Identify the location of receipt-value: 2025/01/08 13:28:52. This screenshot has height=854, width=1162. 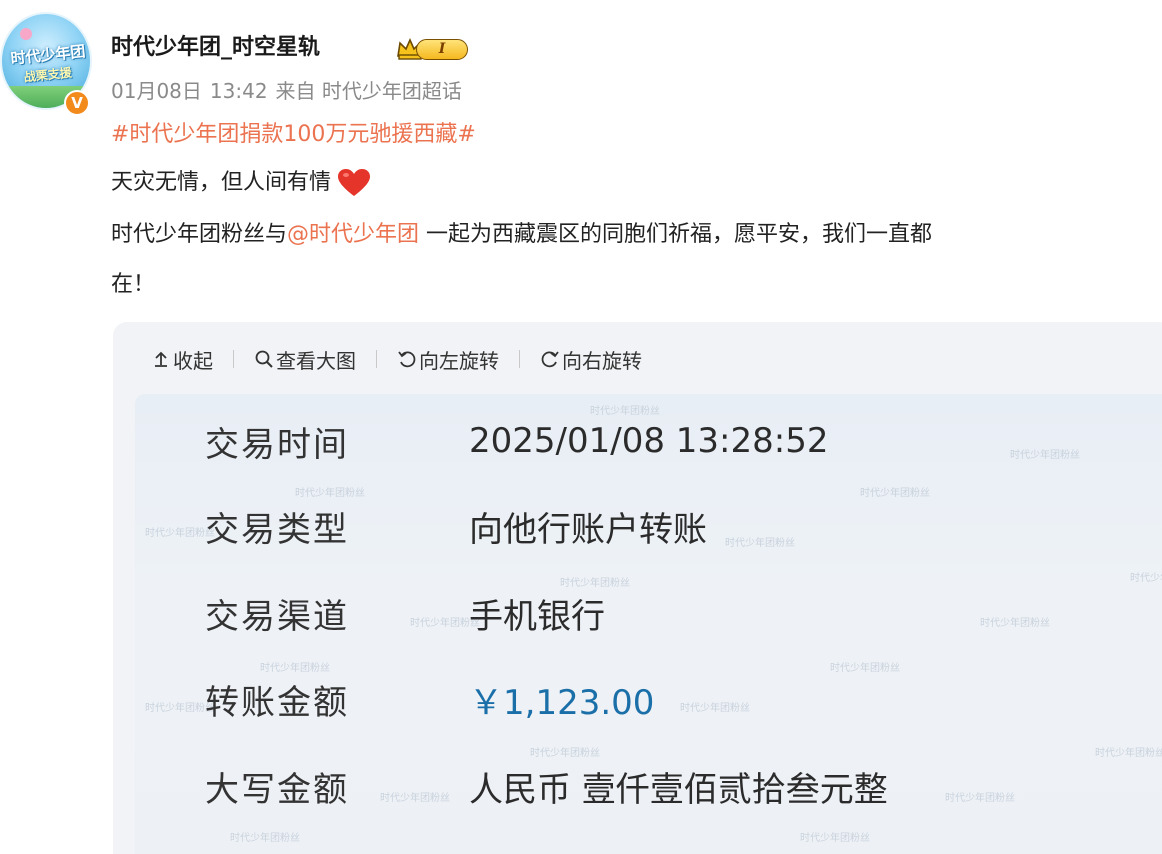
(649, 441).